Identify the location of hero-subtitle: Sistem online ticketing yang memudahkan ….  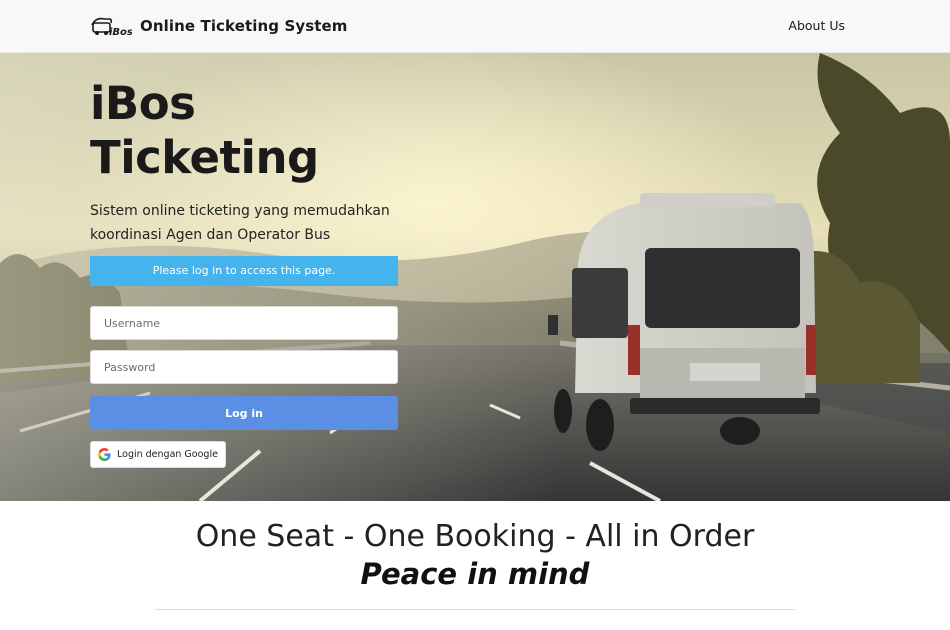
(240, 223).